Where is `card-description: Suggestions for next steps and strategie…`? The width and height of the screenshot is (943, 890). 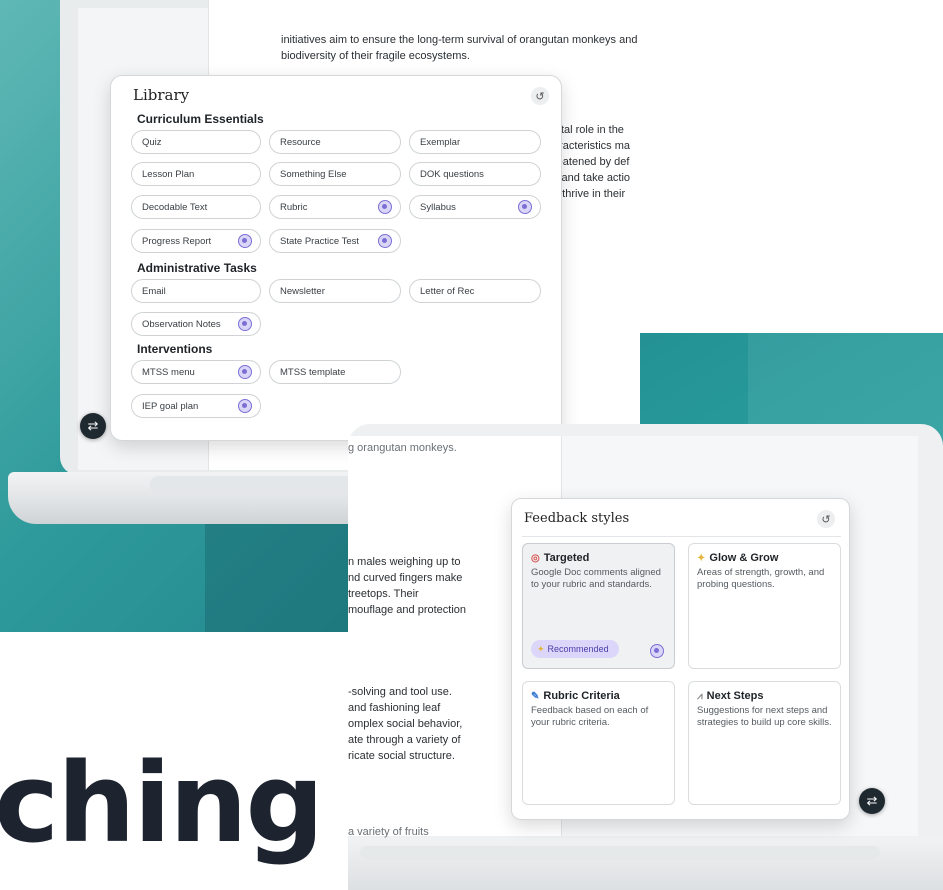
card-description: Suggestions for next steps and strategie… is located at coordinates (764, 716).